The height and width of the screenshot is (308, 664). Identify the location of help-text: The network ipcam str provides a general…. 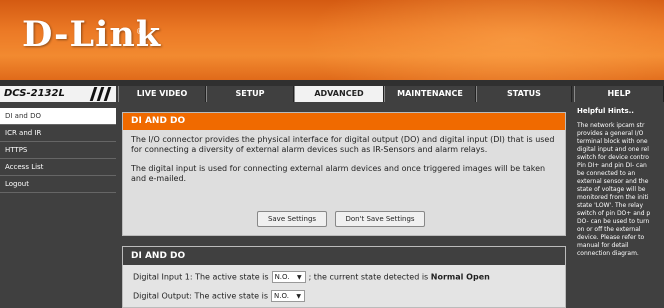
(614, 189).